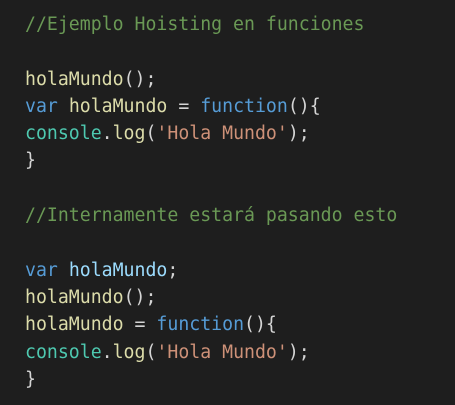  Describe the element at coordinates (240, 270) in the screenshot. I see `code-line: var holaMundo;` at that location.